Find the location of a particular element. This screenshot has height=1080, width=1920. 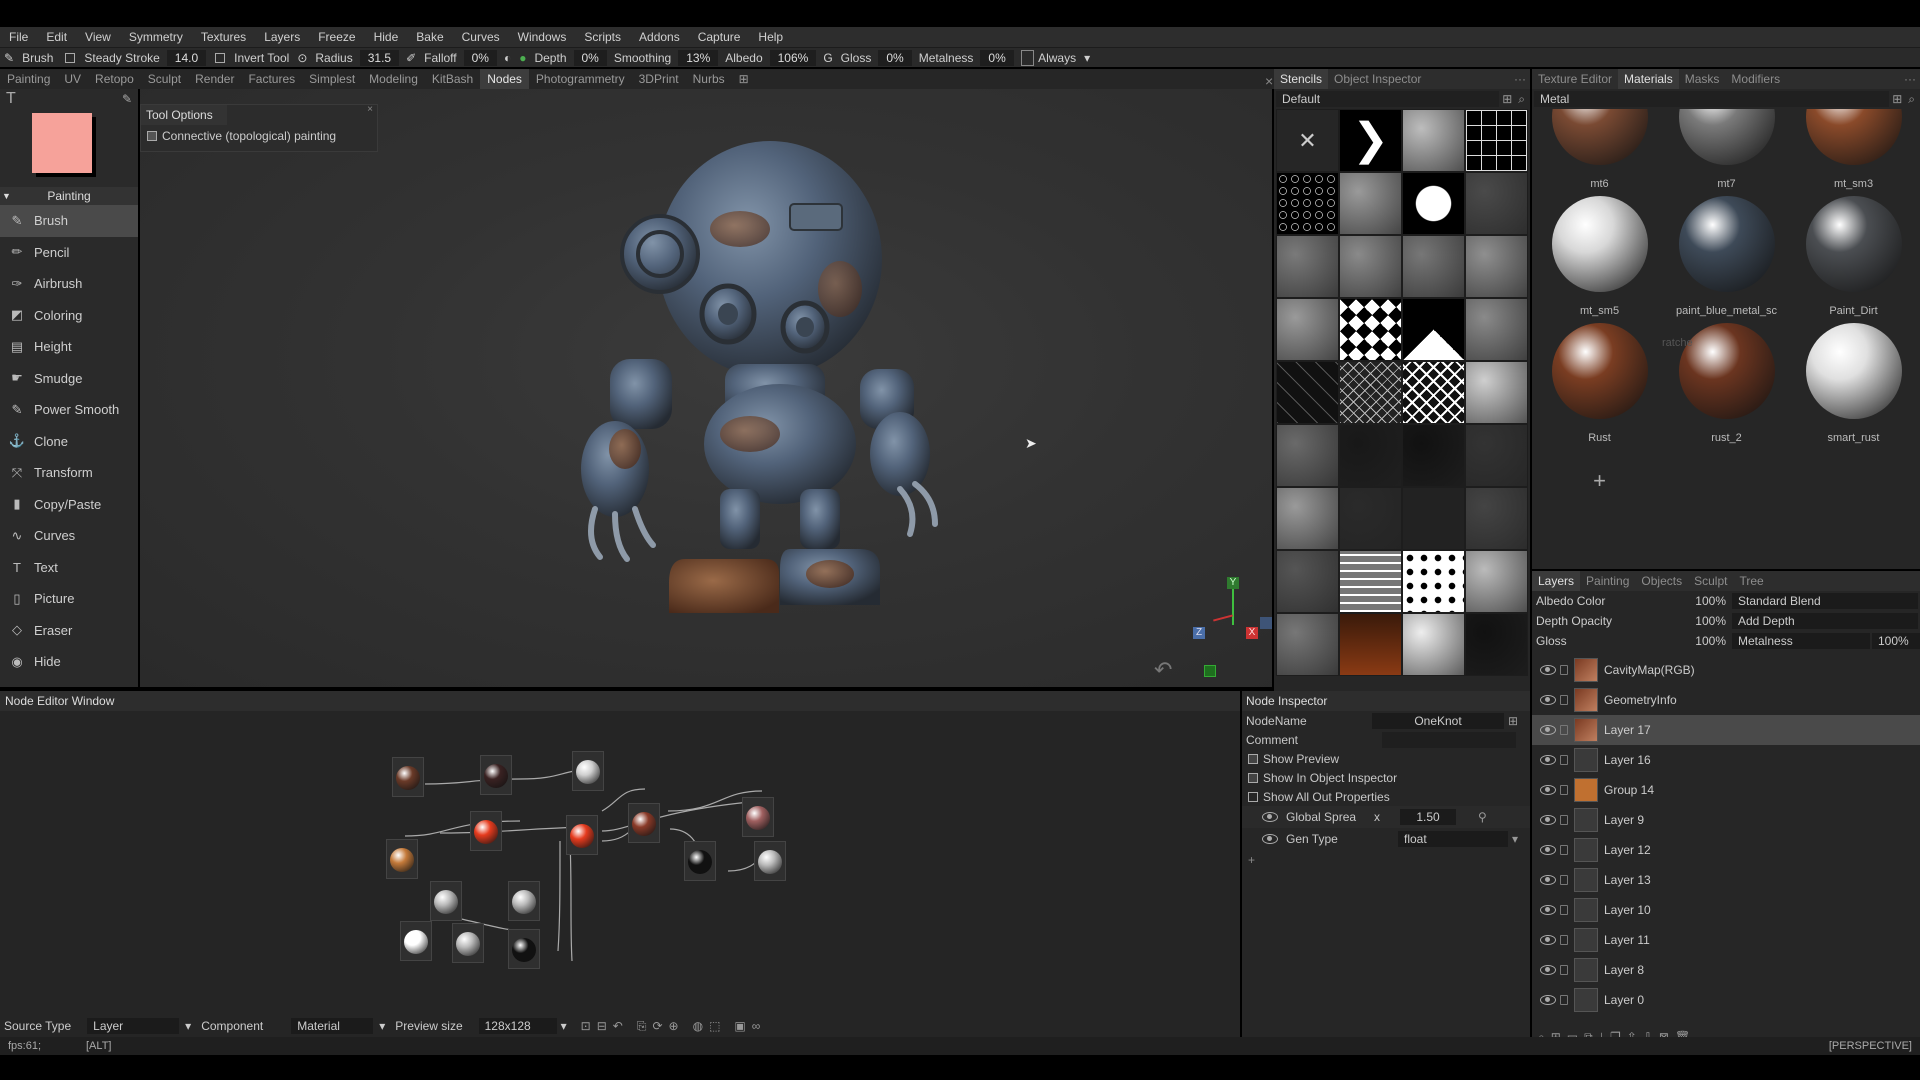

tab-render: Render is located at coordinates (214, 79).